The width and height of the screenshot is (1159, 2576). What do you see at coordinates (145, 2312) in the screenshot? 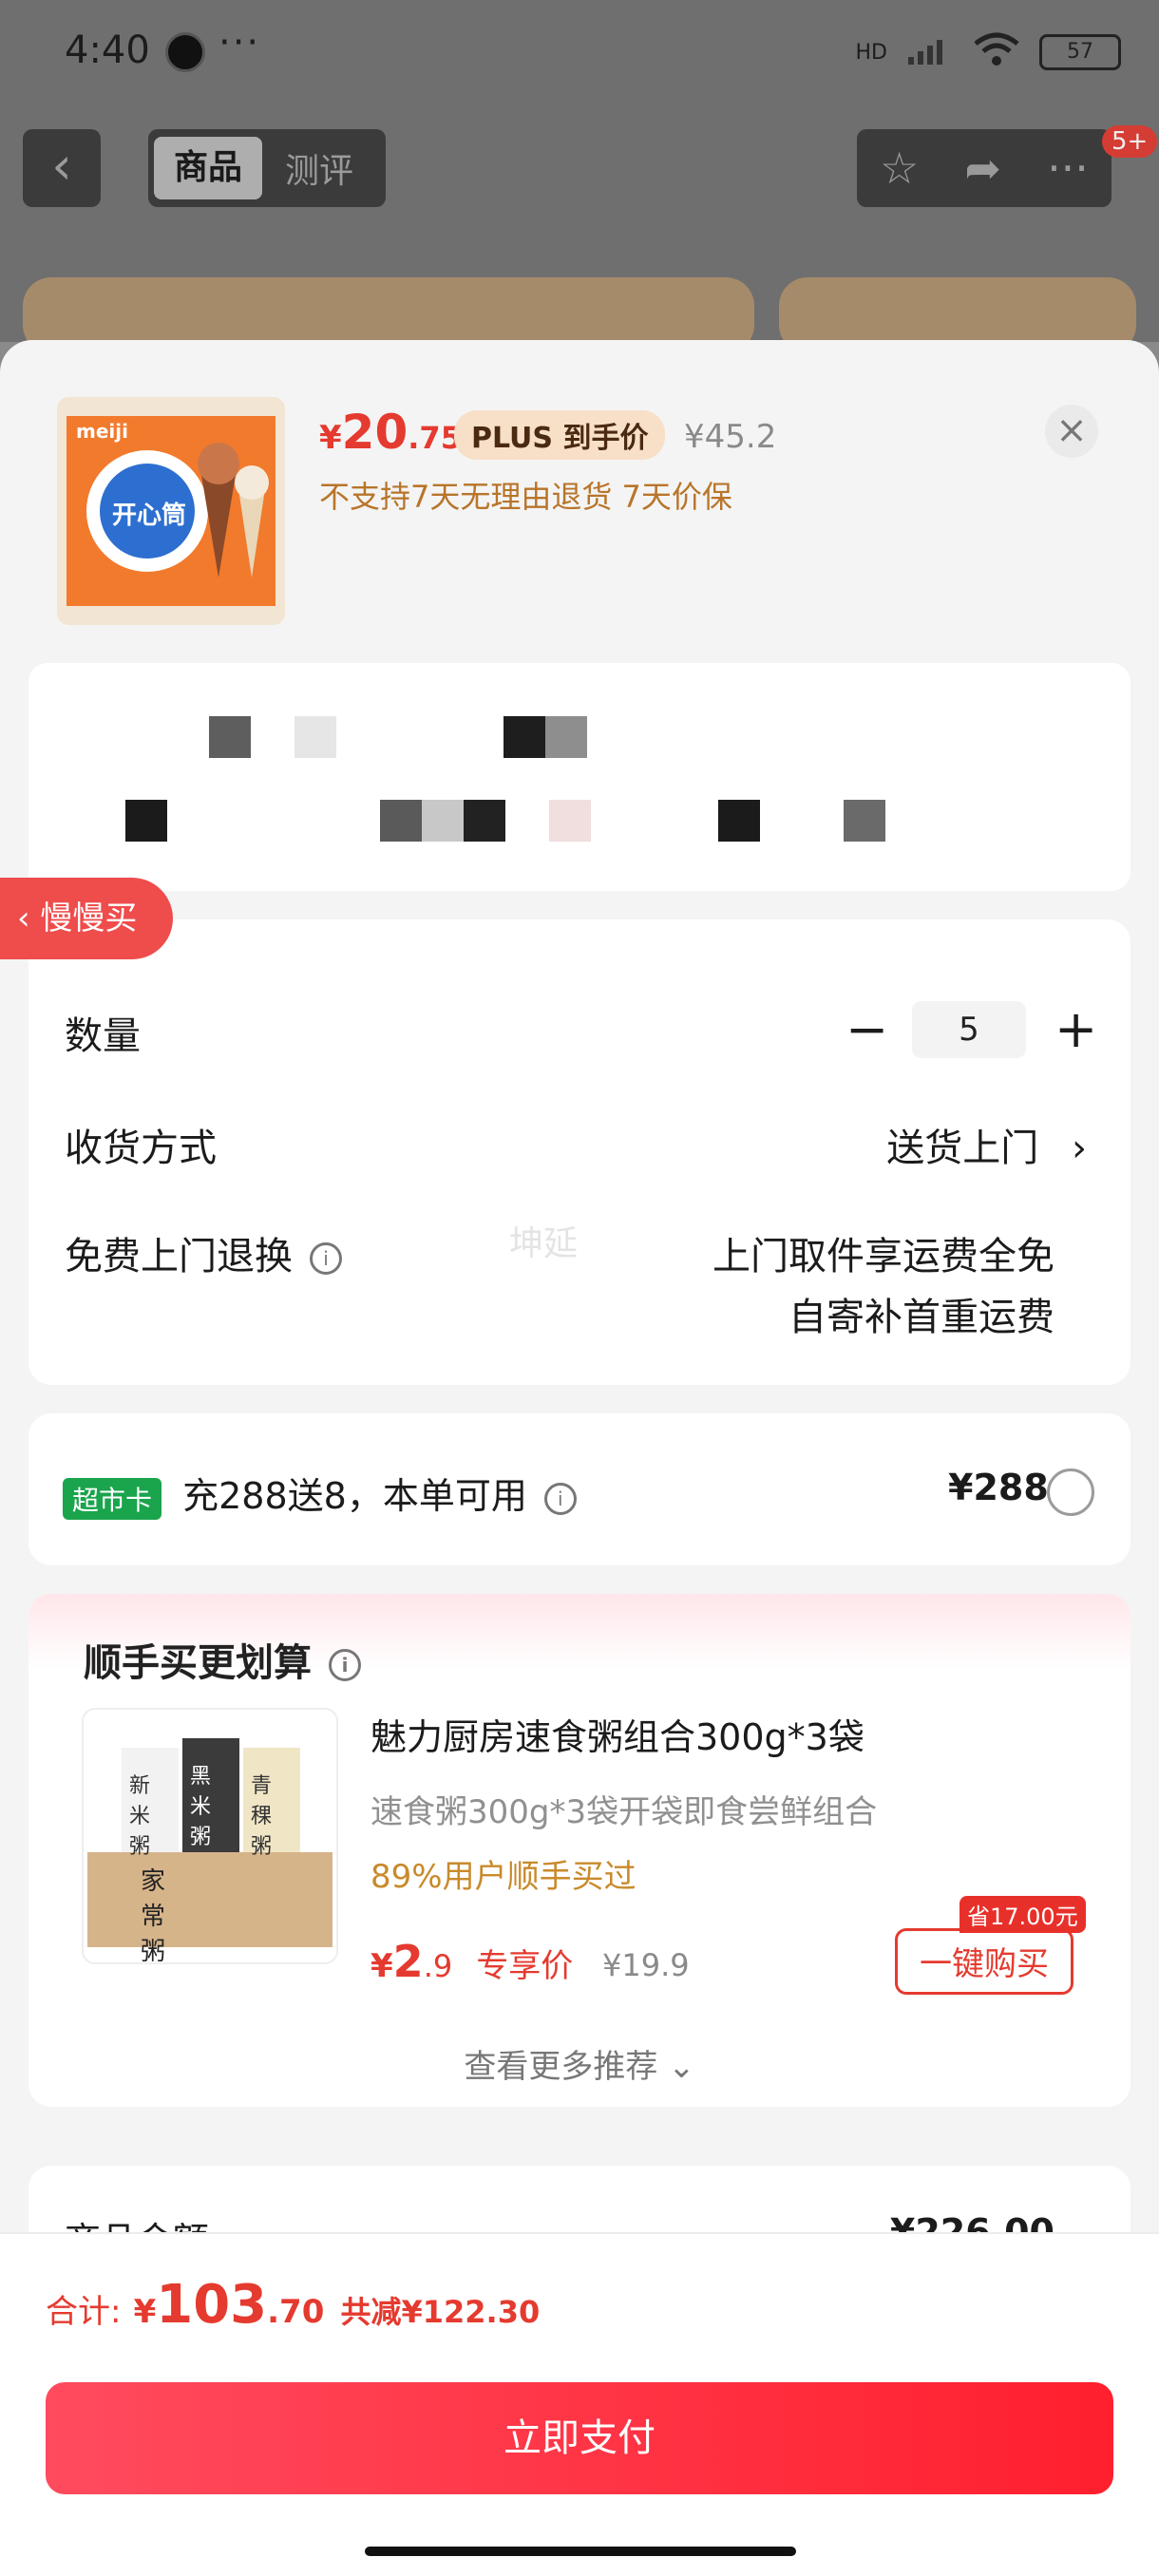
I see `total-currency: ¥` at bounding box center [145, 2312].